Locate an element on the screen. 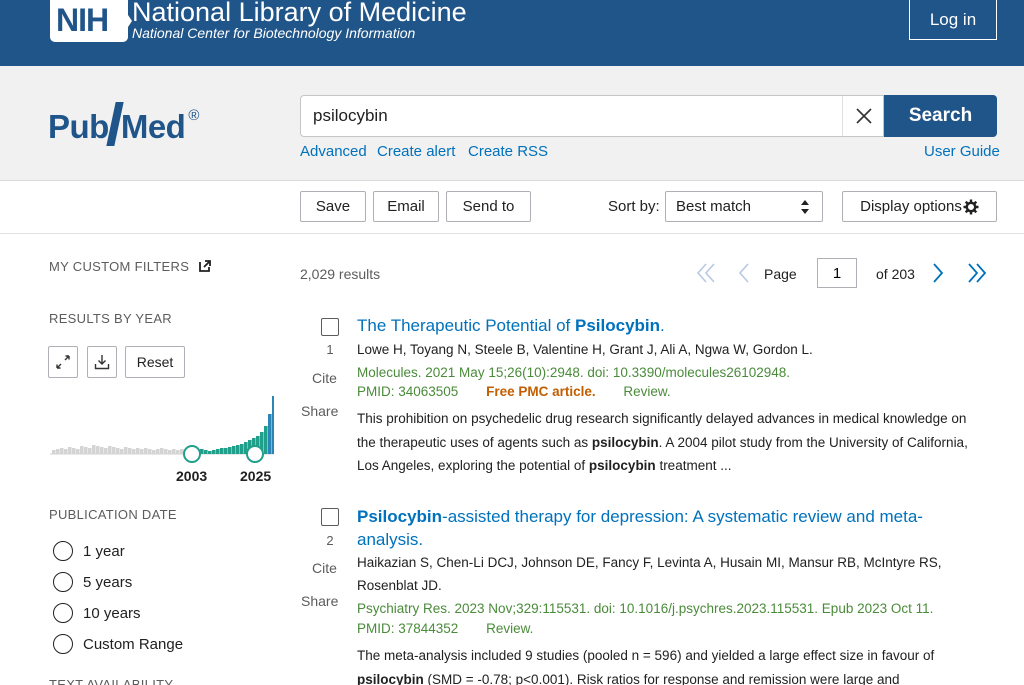 The width and height of the screenshot is (1024, 685). results-by-year-timeline is located at coordinates (162, 407).